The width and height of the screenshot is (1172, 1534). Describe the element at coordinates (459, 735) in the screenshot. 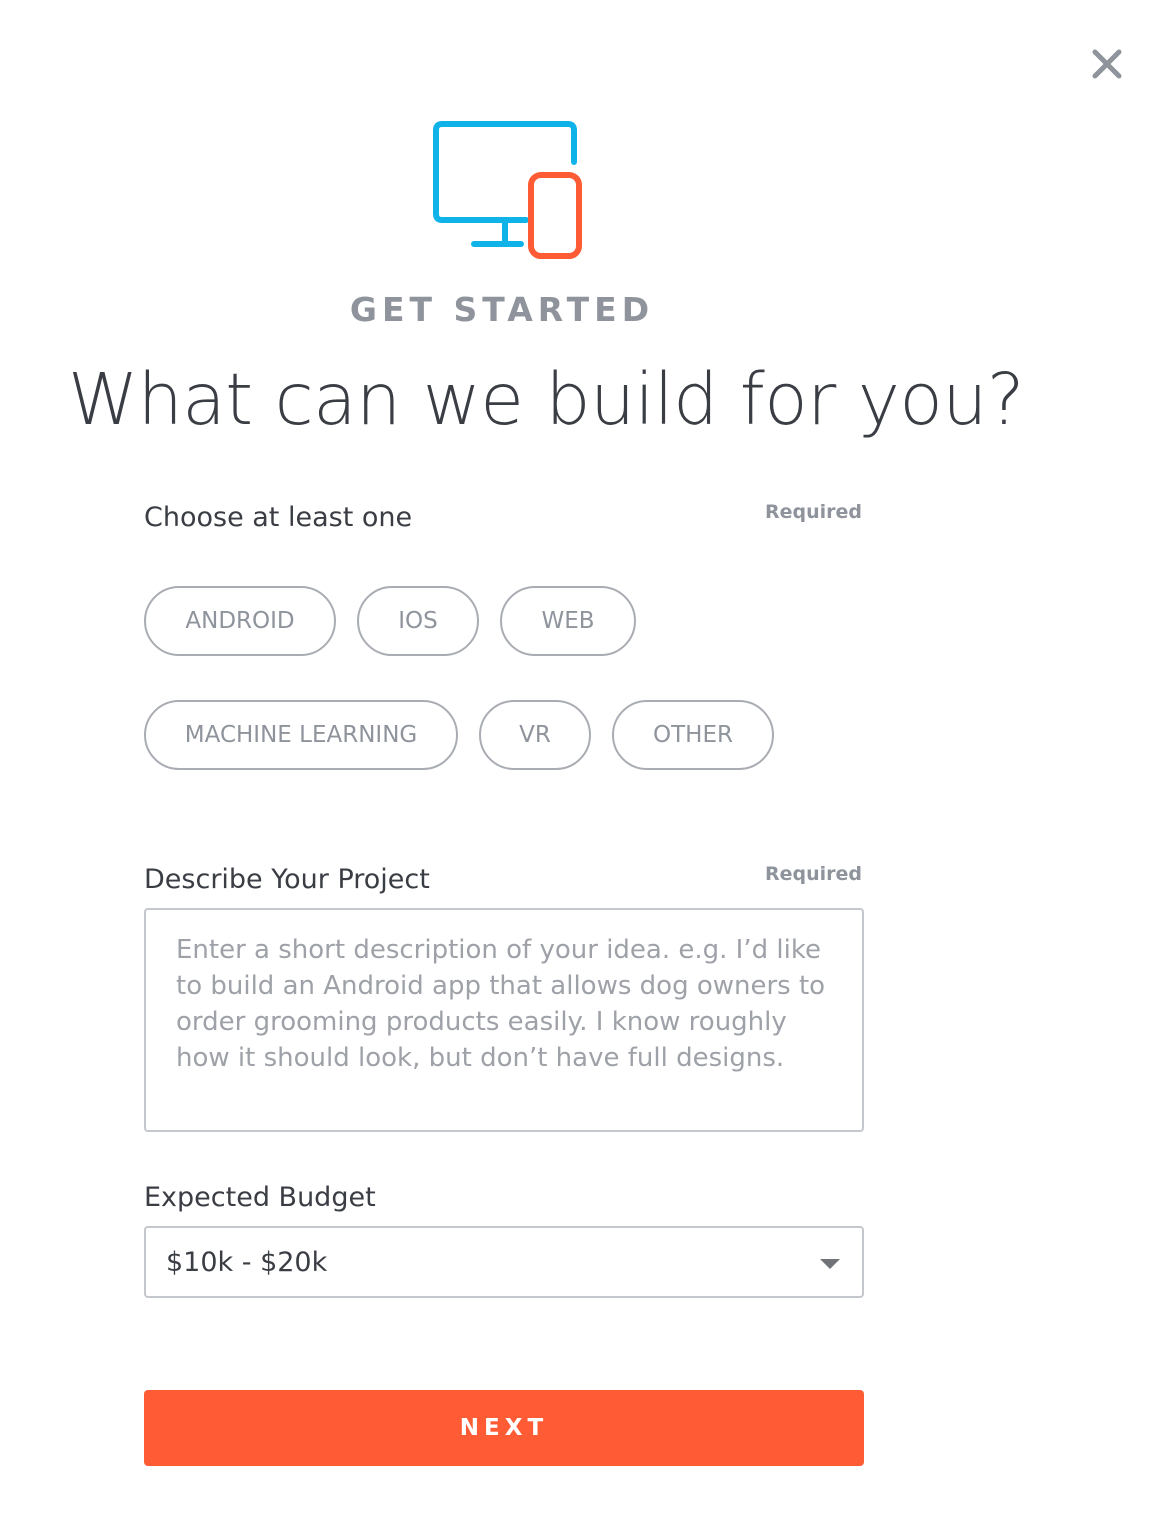

I see `platform-chip-row-2: MACHINE LEARNING VR OTHER` at that location.